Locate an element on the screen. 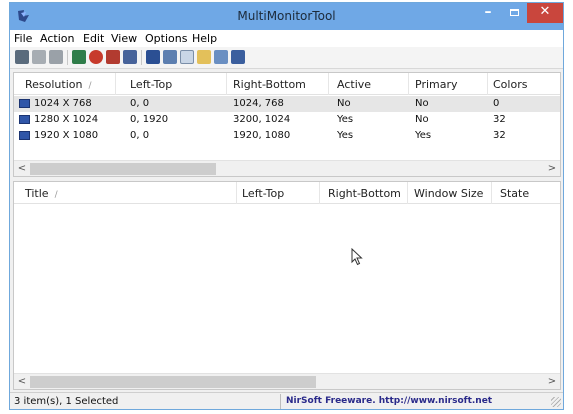 Image resolution: width=573 pixels, height=414 pixels. cell-right-bottom: 1920, 1080 is located at coordinates (262, 135).